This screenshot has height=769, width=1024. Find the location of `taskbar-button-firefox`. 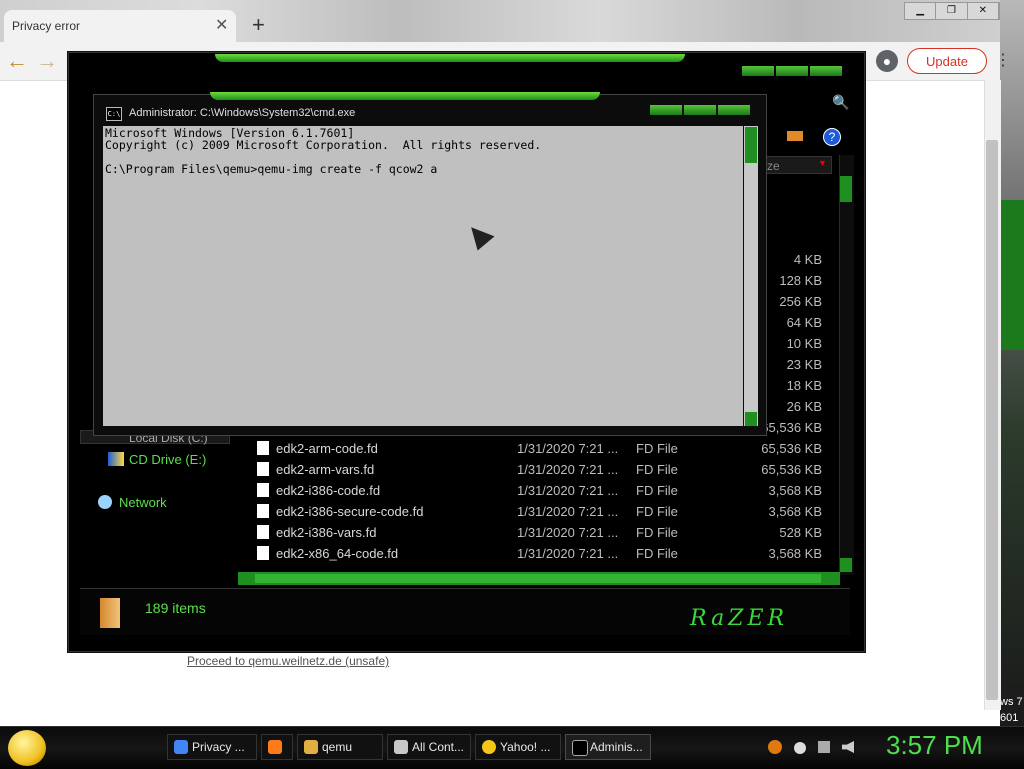

taskbar-button-firefox is located at coordinates (277, 747).